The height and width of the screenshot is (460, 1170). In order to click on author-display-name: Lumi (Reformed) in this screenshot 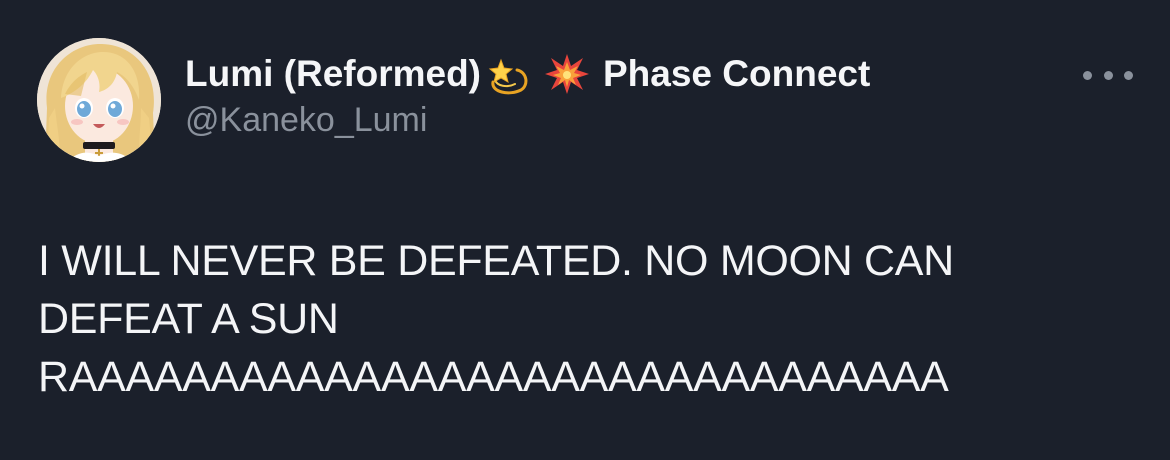, I will do `click(333, 74)`.